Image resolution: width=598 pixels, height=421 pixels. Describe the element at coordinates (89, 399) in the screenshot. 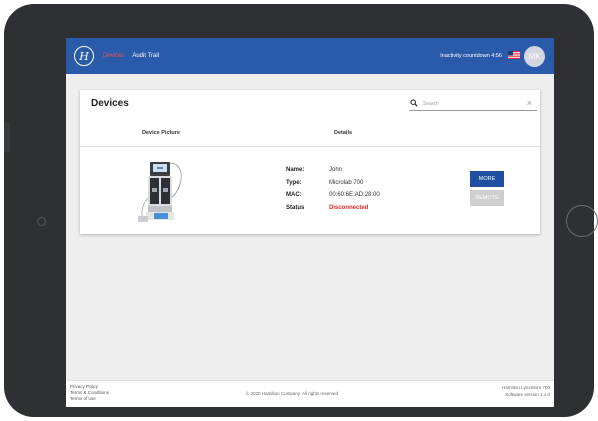

I see `terms-of-use-link: Terms of use` at that location.